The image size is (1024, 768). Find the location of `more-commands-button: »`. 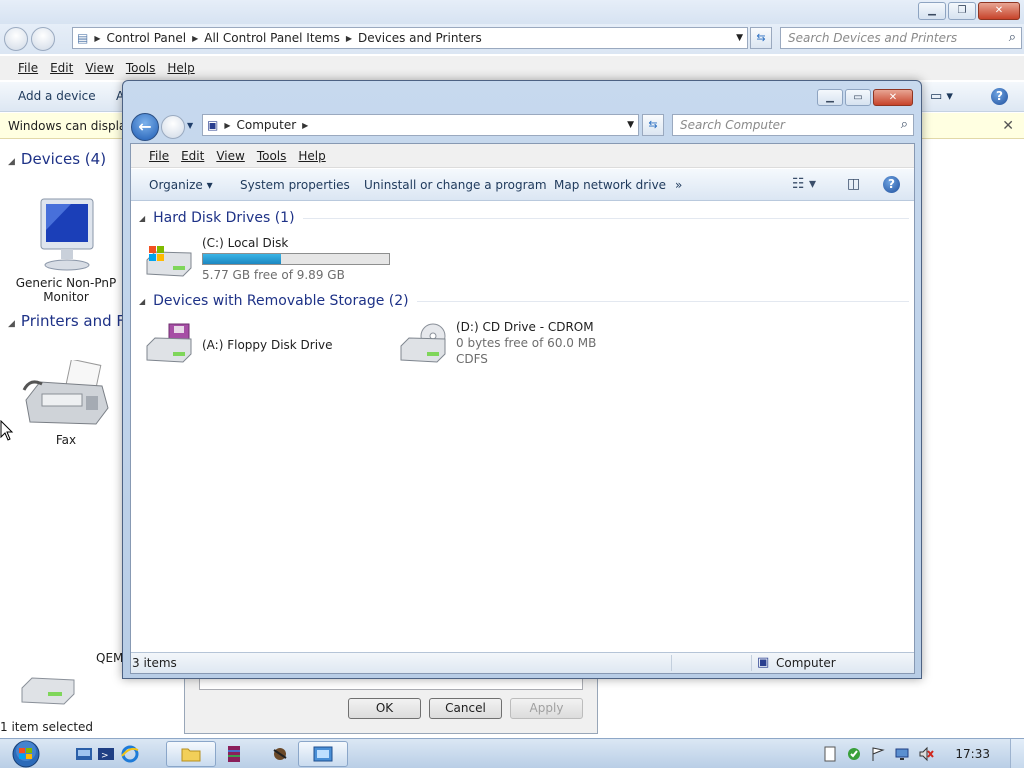

more-commands-button: » is located at coordinates (678, 185).